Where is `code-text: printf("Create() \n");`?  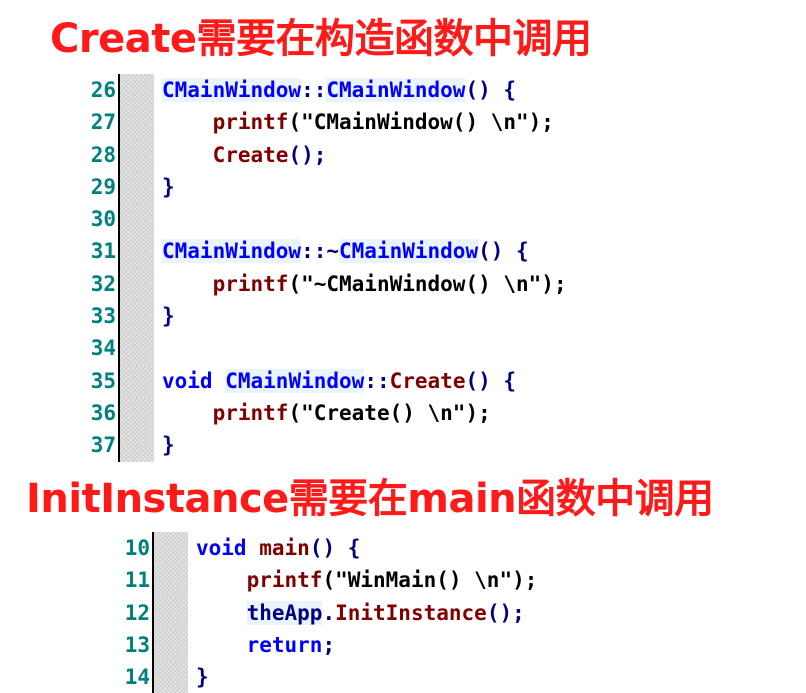
code-text: printf("Create() \n"); is located at coordinates (430, 413).